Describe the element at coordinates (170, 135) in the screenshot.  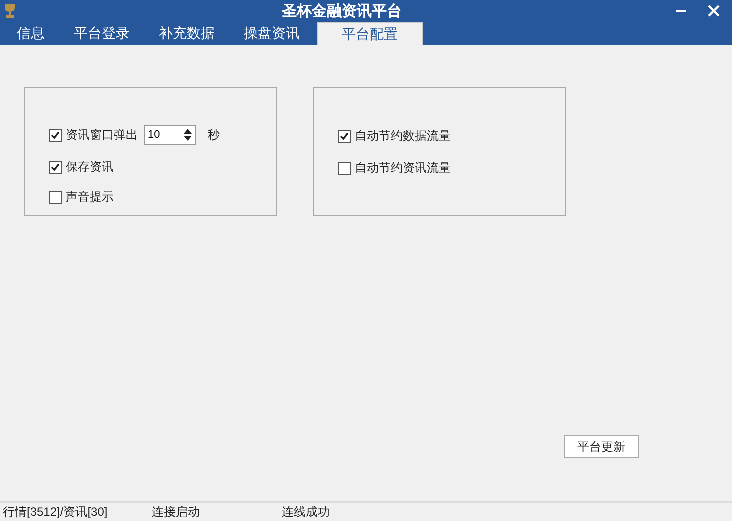
I see `number-spinner: 10` at that location.